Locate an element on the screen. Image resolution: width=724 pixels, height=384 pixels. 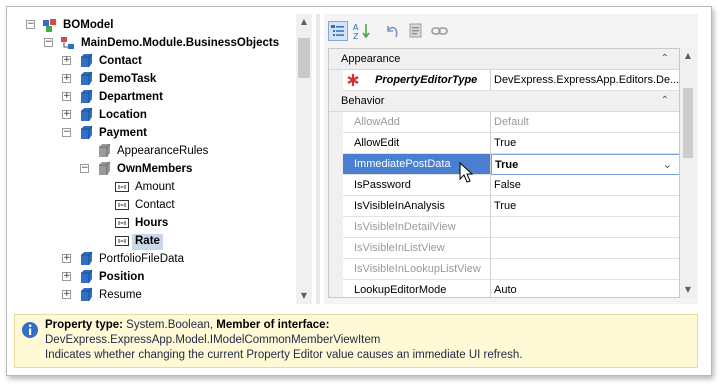
property-row: IsPassword False is located at coordinates (504, 185).